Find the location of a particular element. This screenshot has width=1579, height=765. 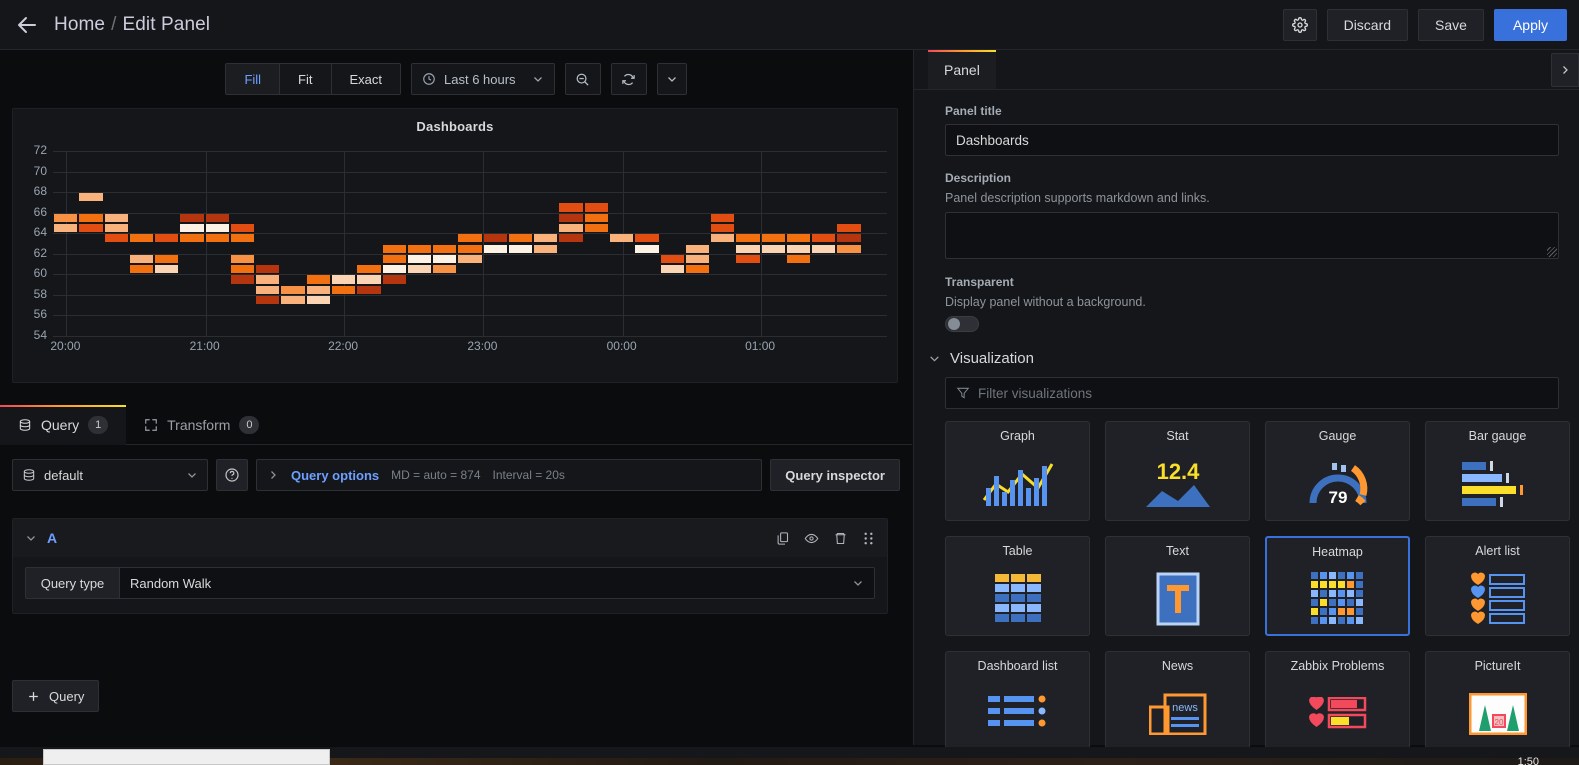

query-ref-id: A is located at coordinates (52, 538).